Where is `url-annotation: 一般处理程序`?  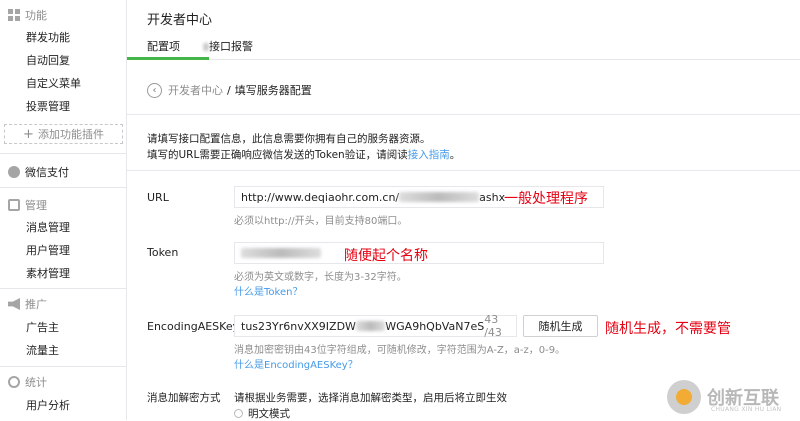
url-annotation: 一般处理程序 is located at coordinates (546, 199).